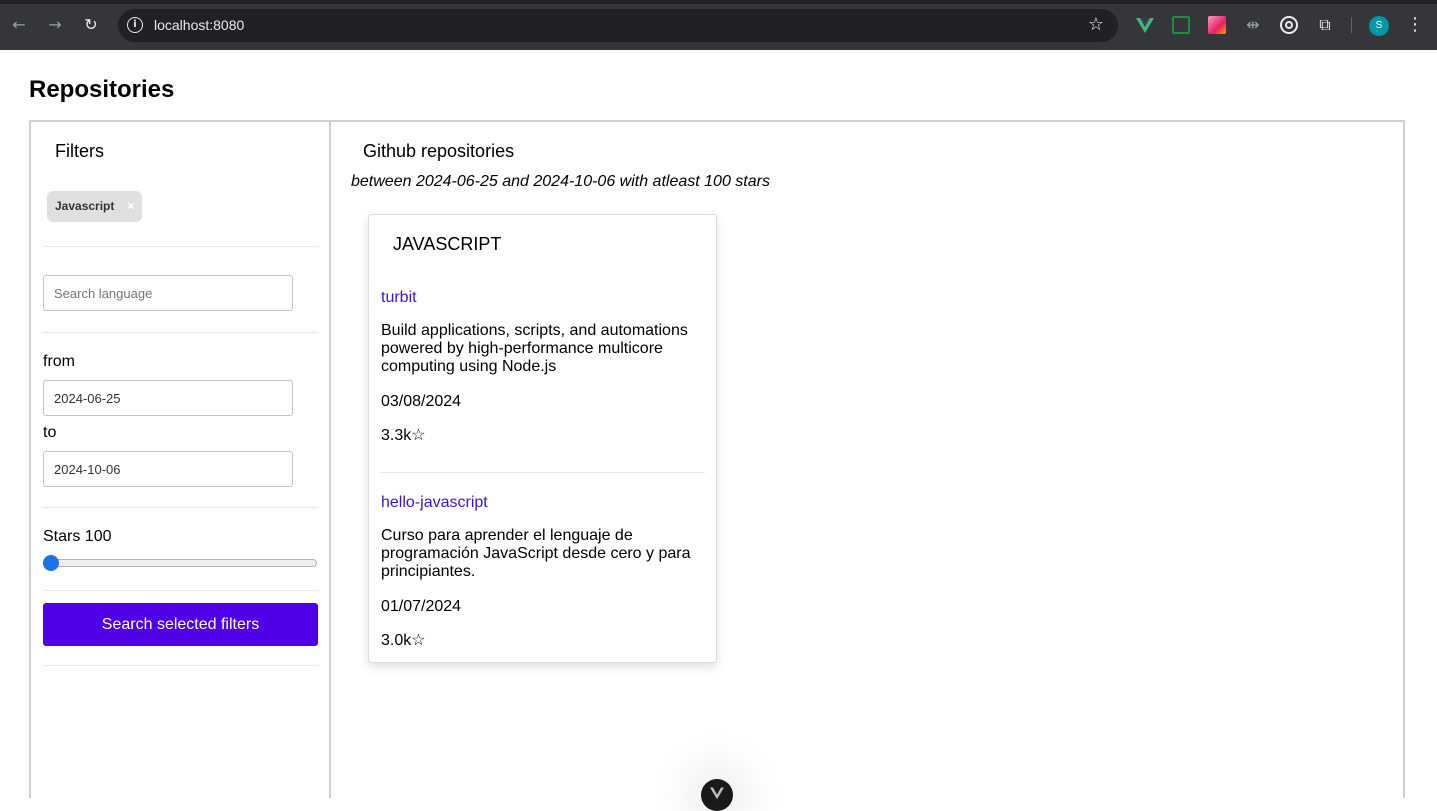 The width and height of the screenshot is (1437, 811). What do you see at coordinates (130, 206) in the screenshot?
I see `chip-remove-icon: ×` at bounding box center [130, 206].